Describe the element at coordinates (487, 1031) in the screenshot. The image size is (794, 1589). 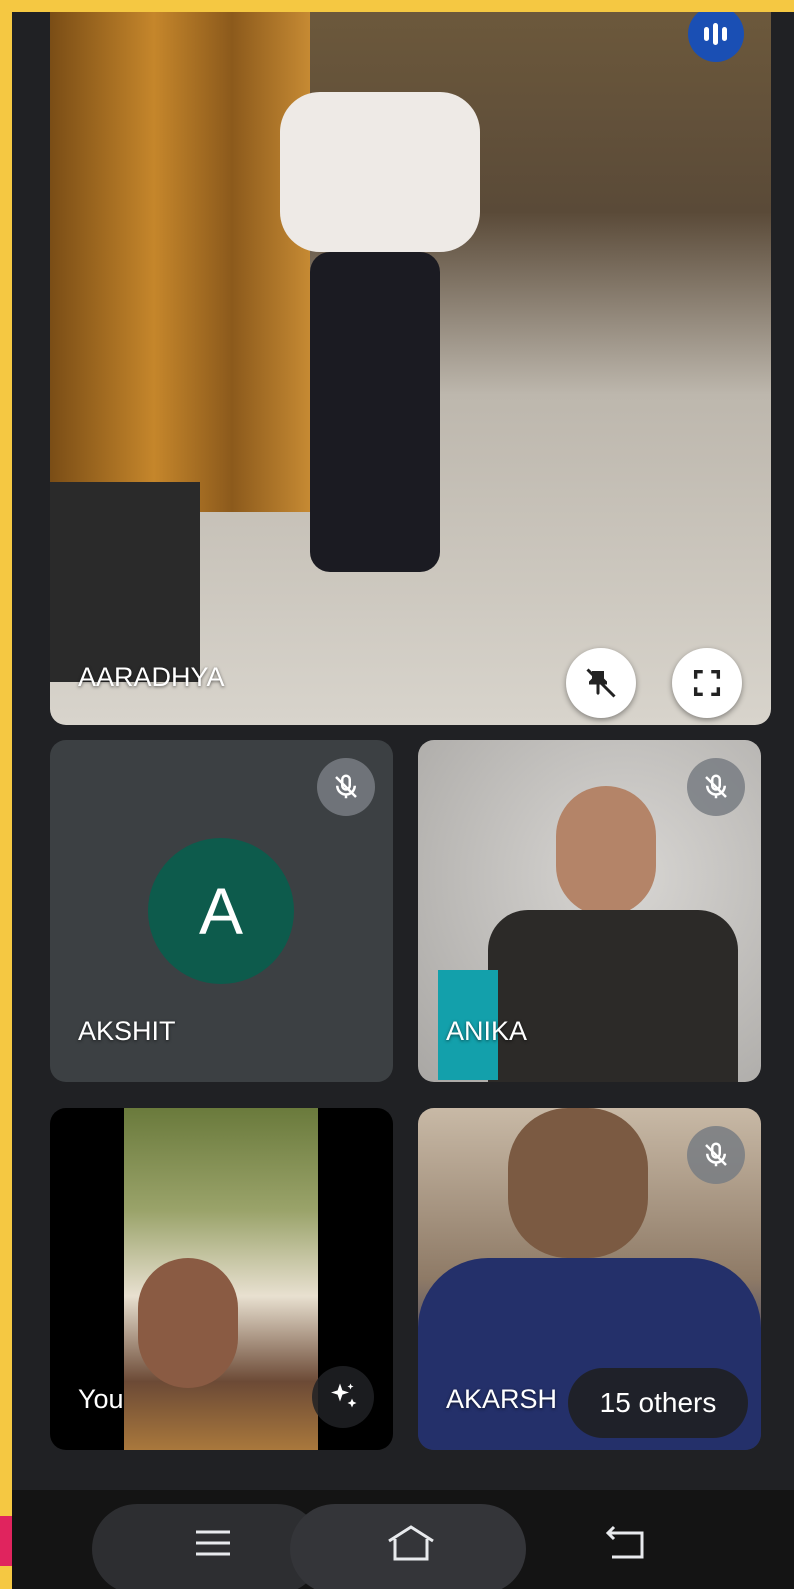
I see `participant-name: ANIKA` at that location.